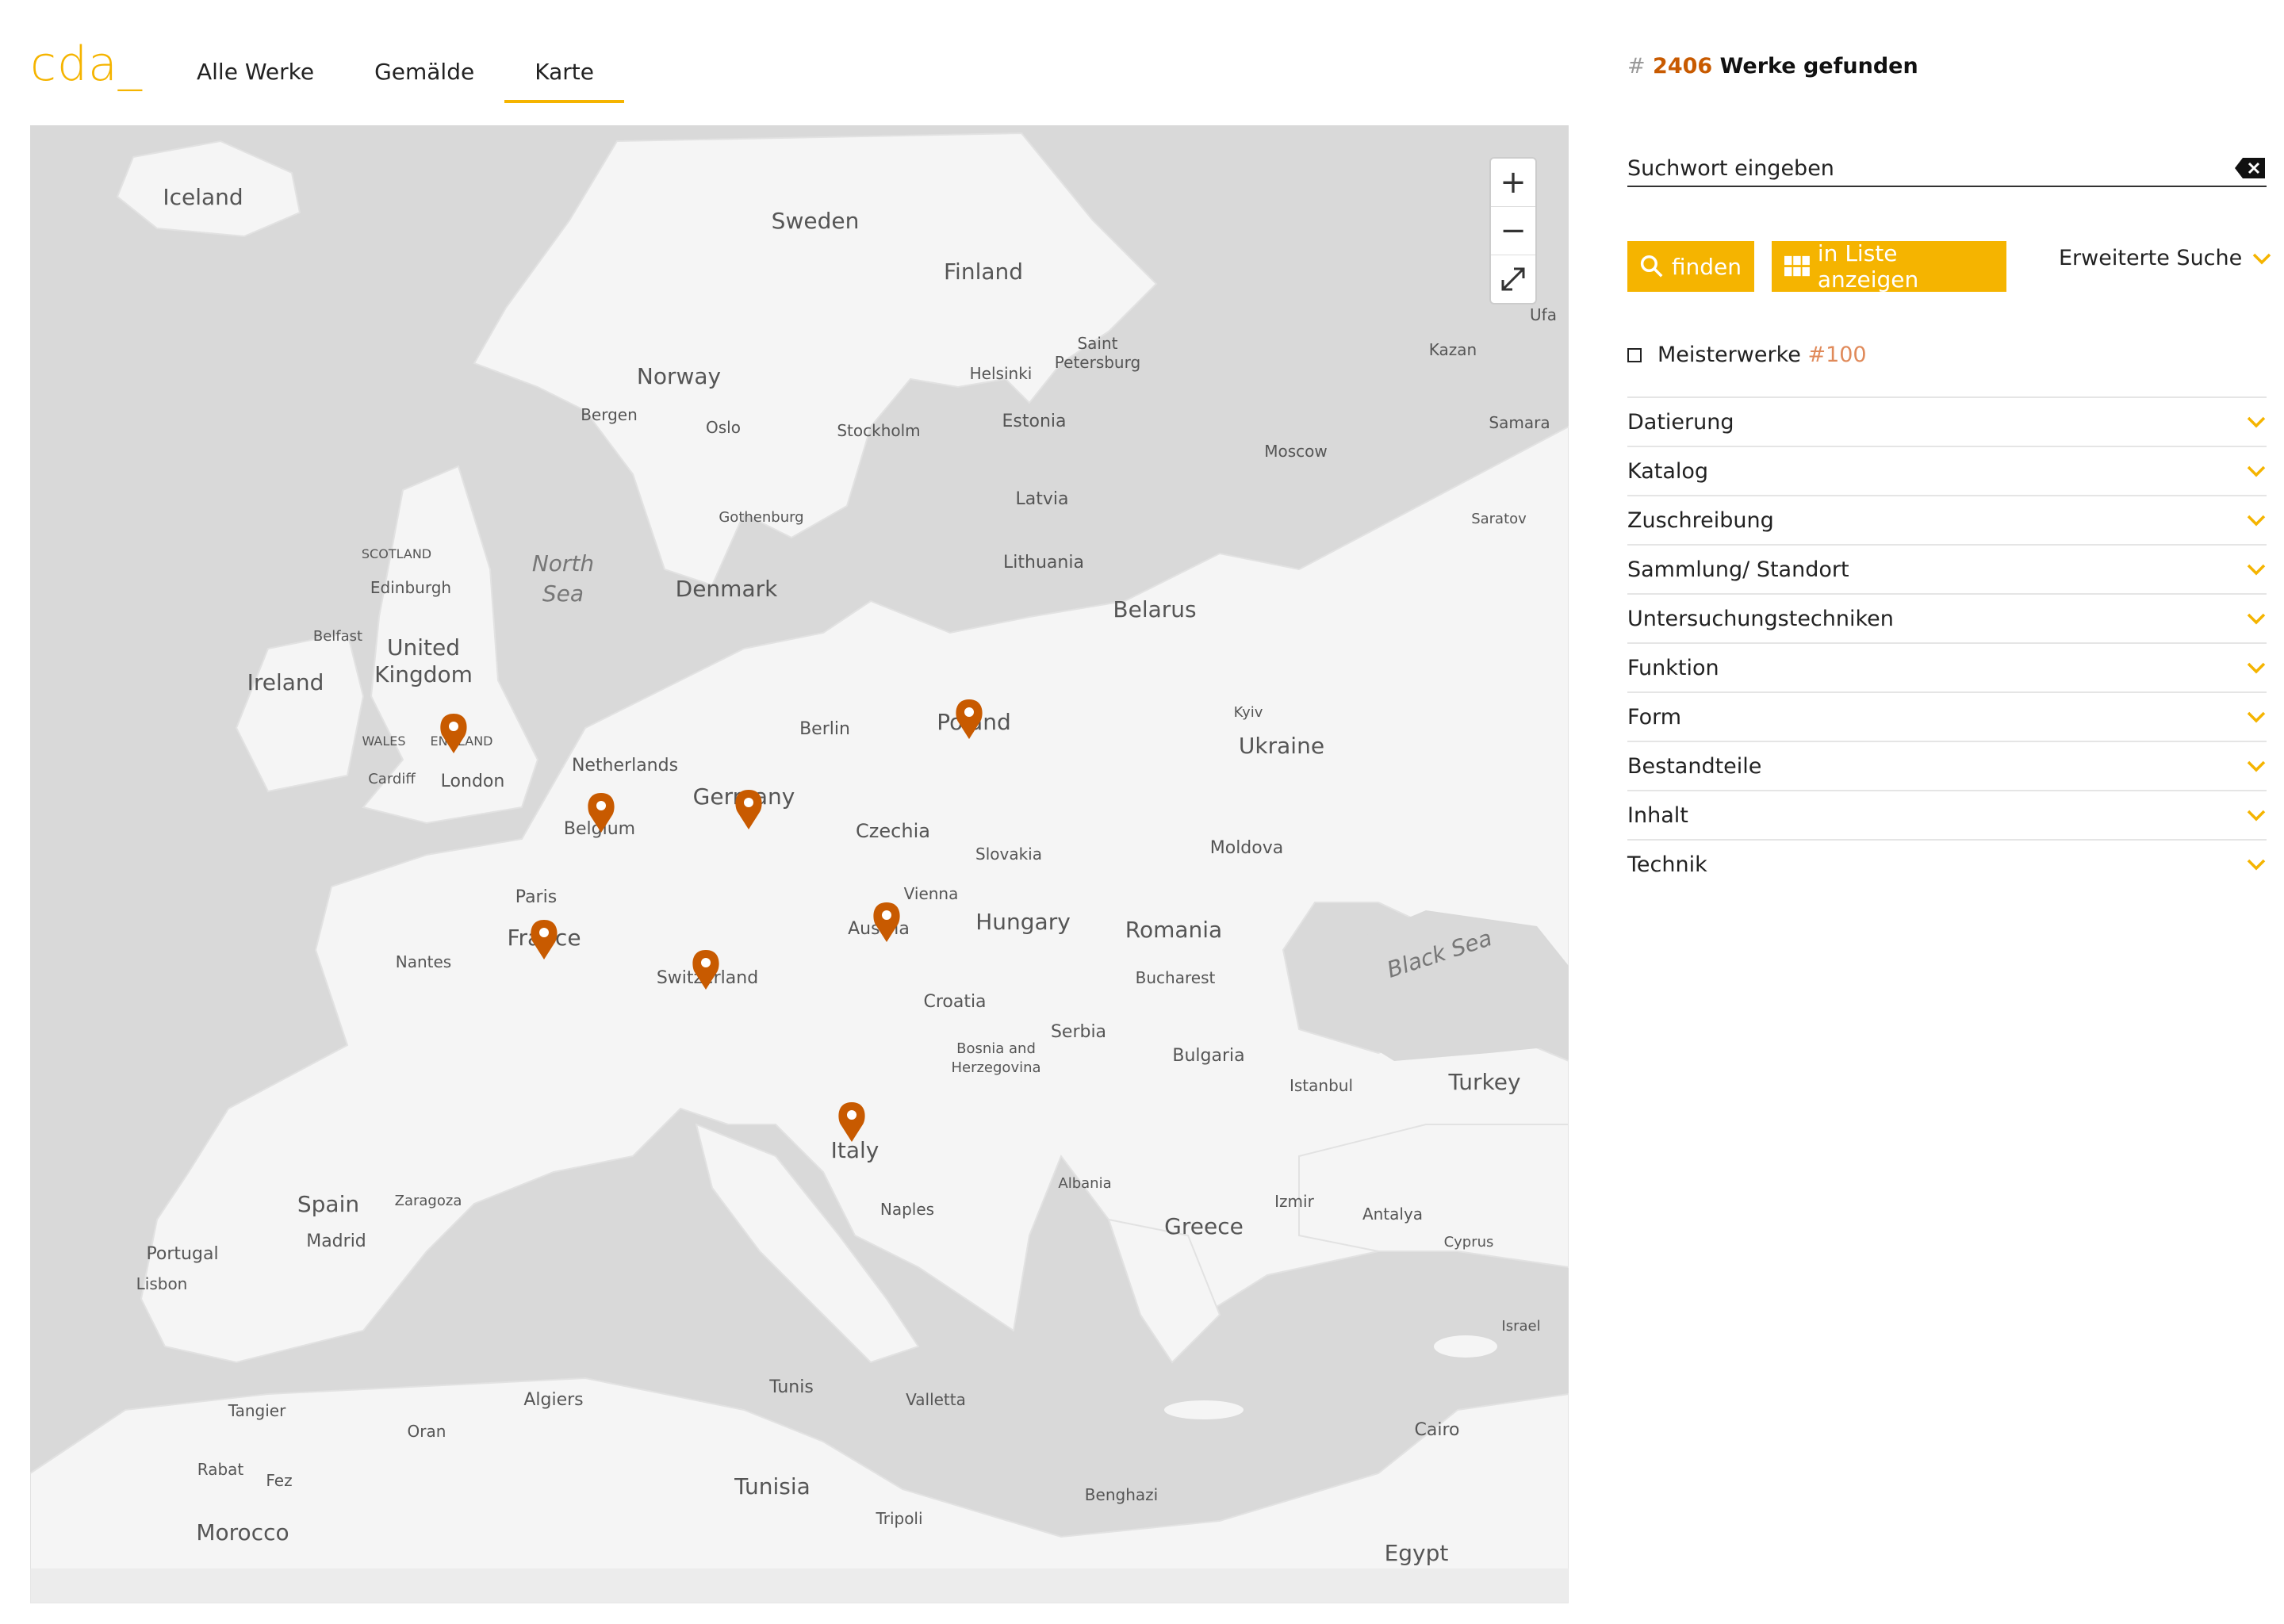 The height and width of the screenshot is (1624, 2284). I want to click on label-gothenburg: Gothenburg, so click(761, 517).